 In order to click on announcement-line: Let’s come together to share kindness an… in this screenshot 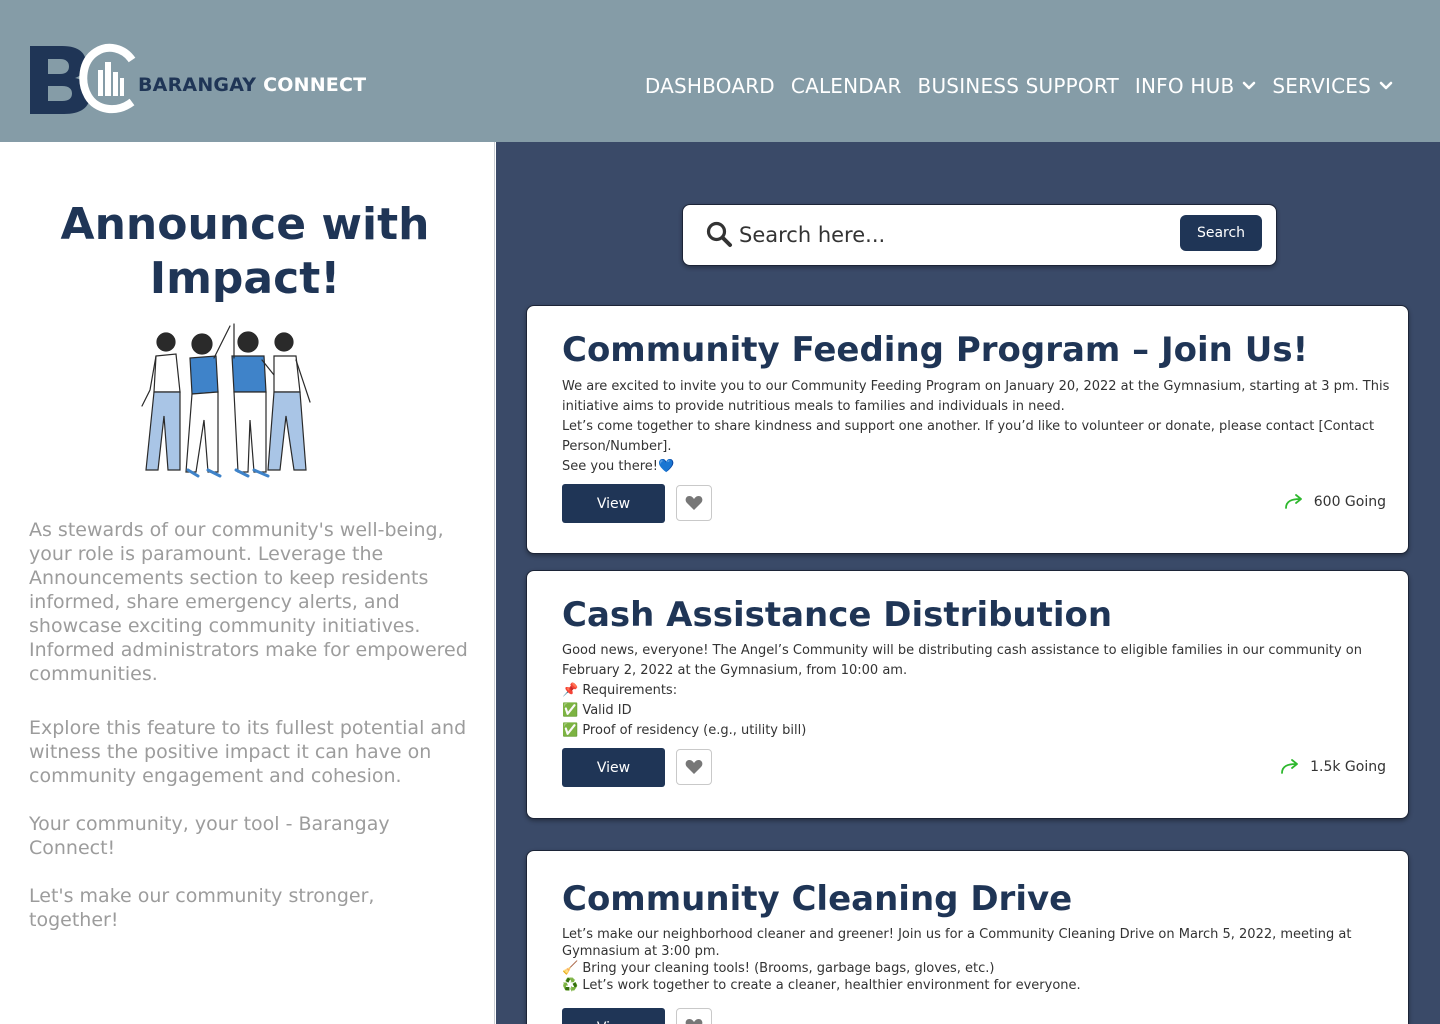, I will do `click(968, 436)`.